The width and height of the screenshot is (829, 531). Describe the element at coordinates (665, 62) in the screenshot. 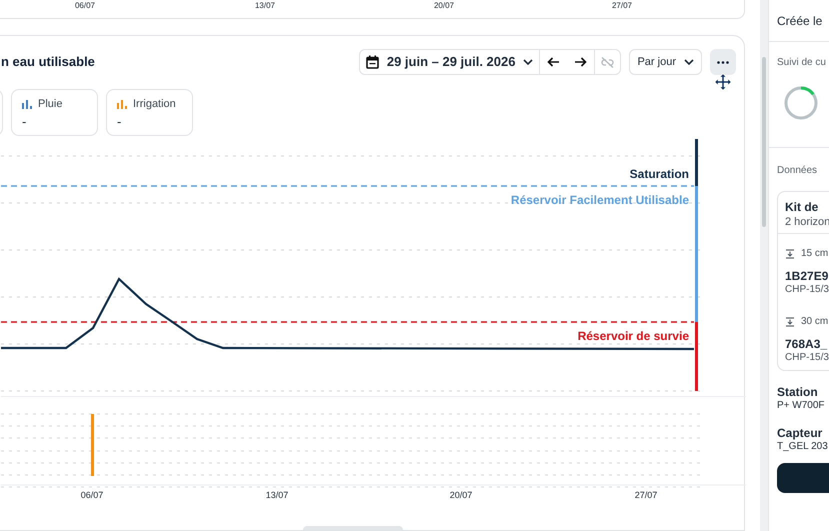

I see `granularity-select: Par jour` at that location.